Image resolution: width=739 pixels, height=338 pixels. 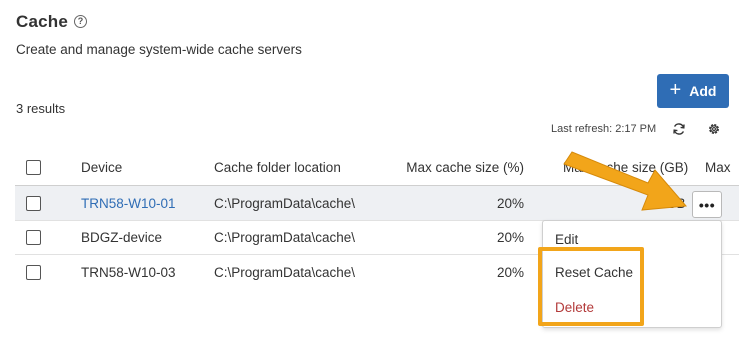 What do you see at coordinates (604, 129) in the screenshot?
I see `last-refresh-label: Last refresh: 2:17 PM` at bounding box center [604, 129].